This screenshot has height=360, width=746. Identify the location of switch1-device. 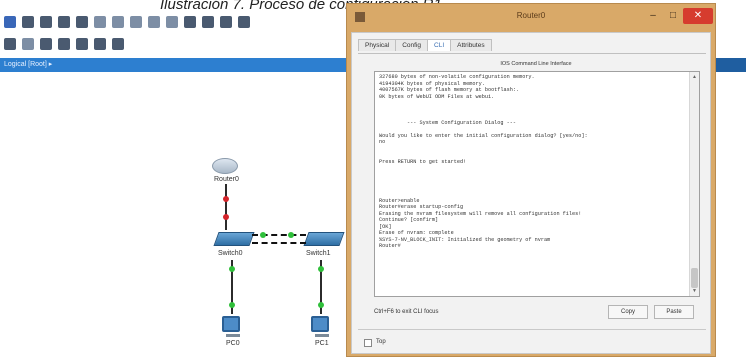
(324, 239).